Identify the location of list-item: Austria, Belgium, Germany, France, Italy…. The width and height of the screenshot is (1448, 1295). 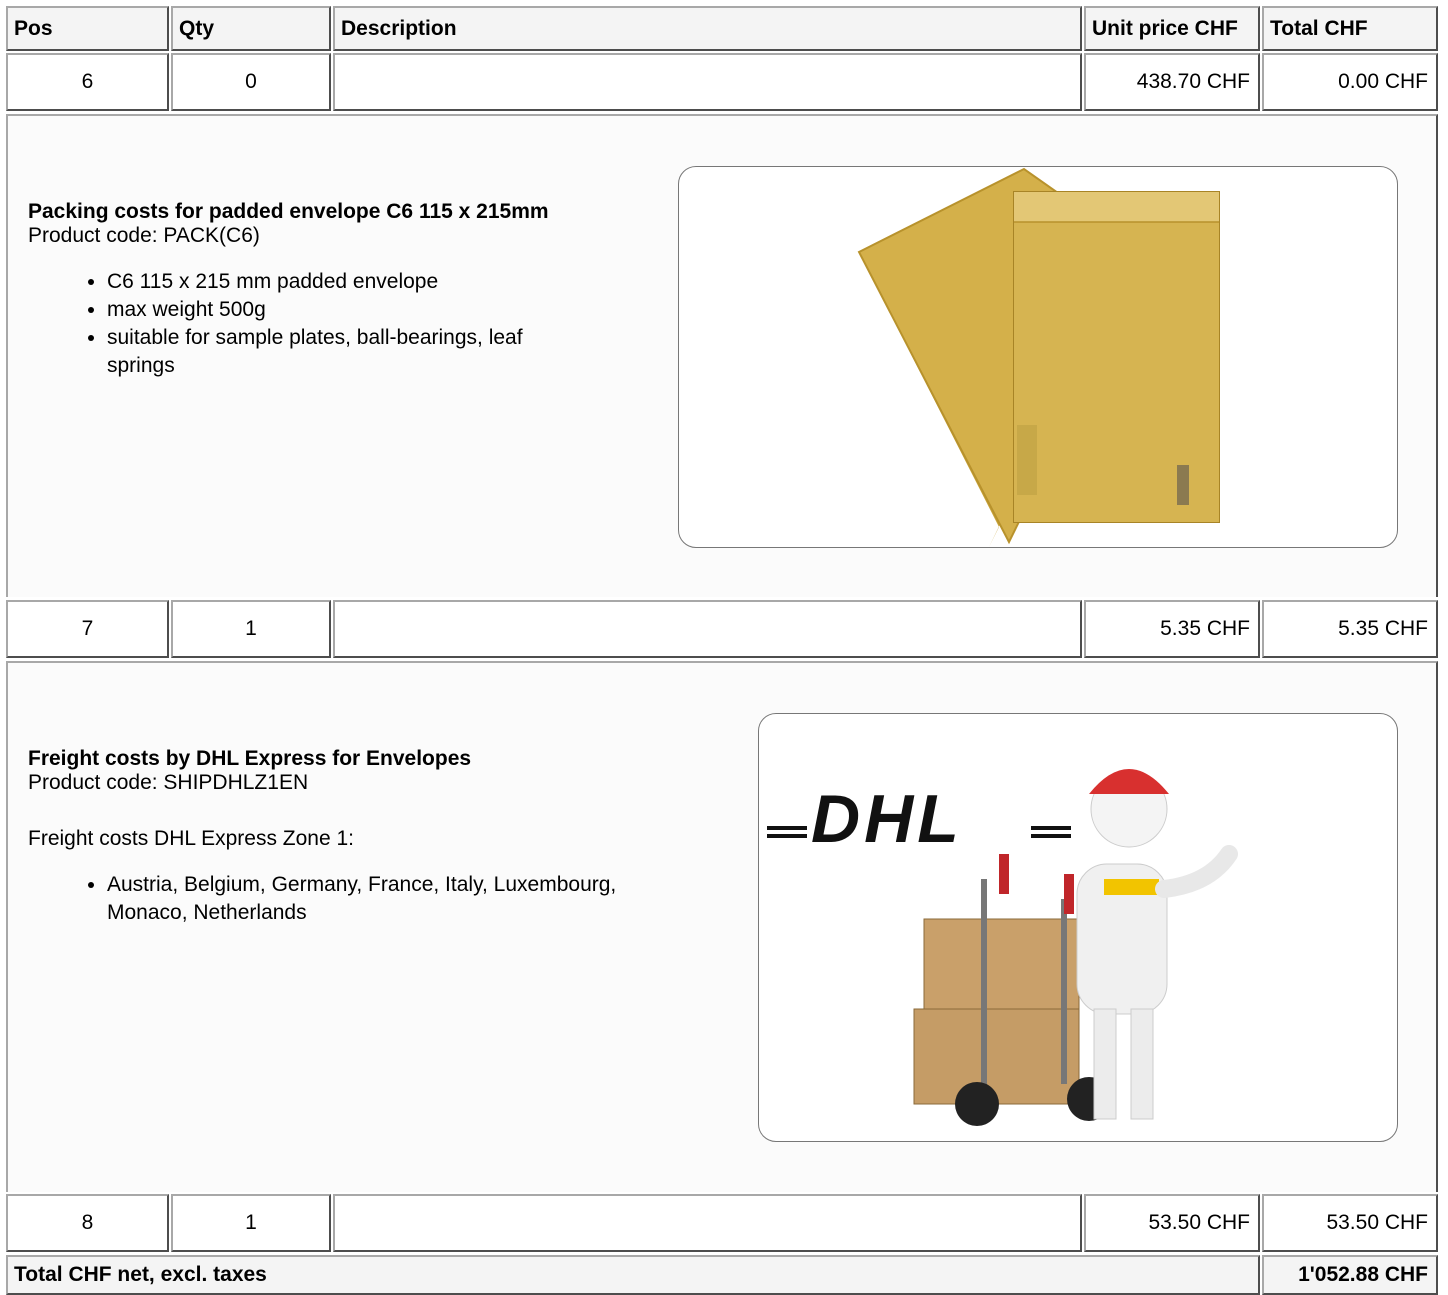
(387, 899).